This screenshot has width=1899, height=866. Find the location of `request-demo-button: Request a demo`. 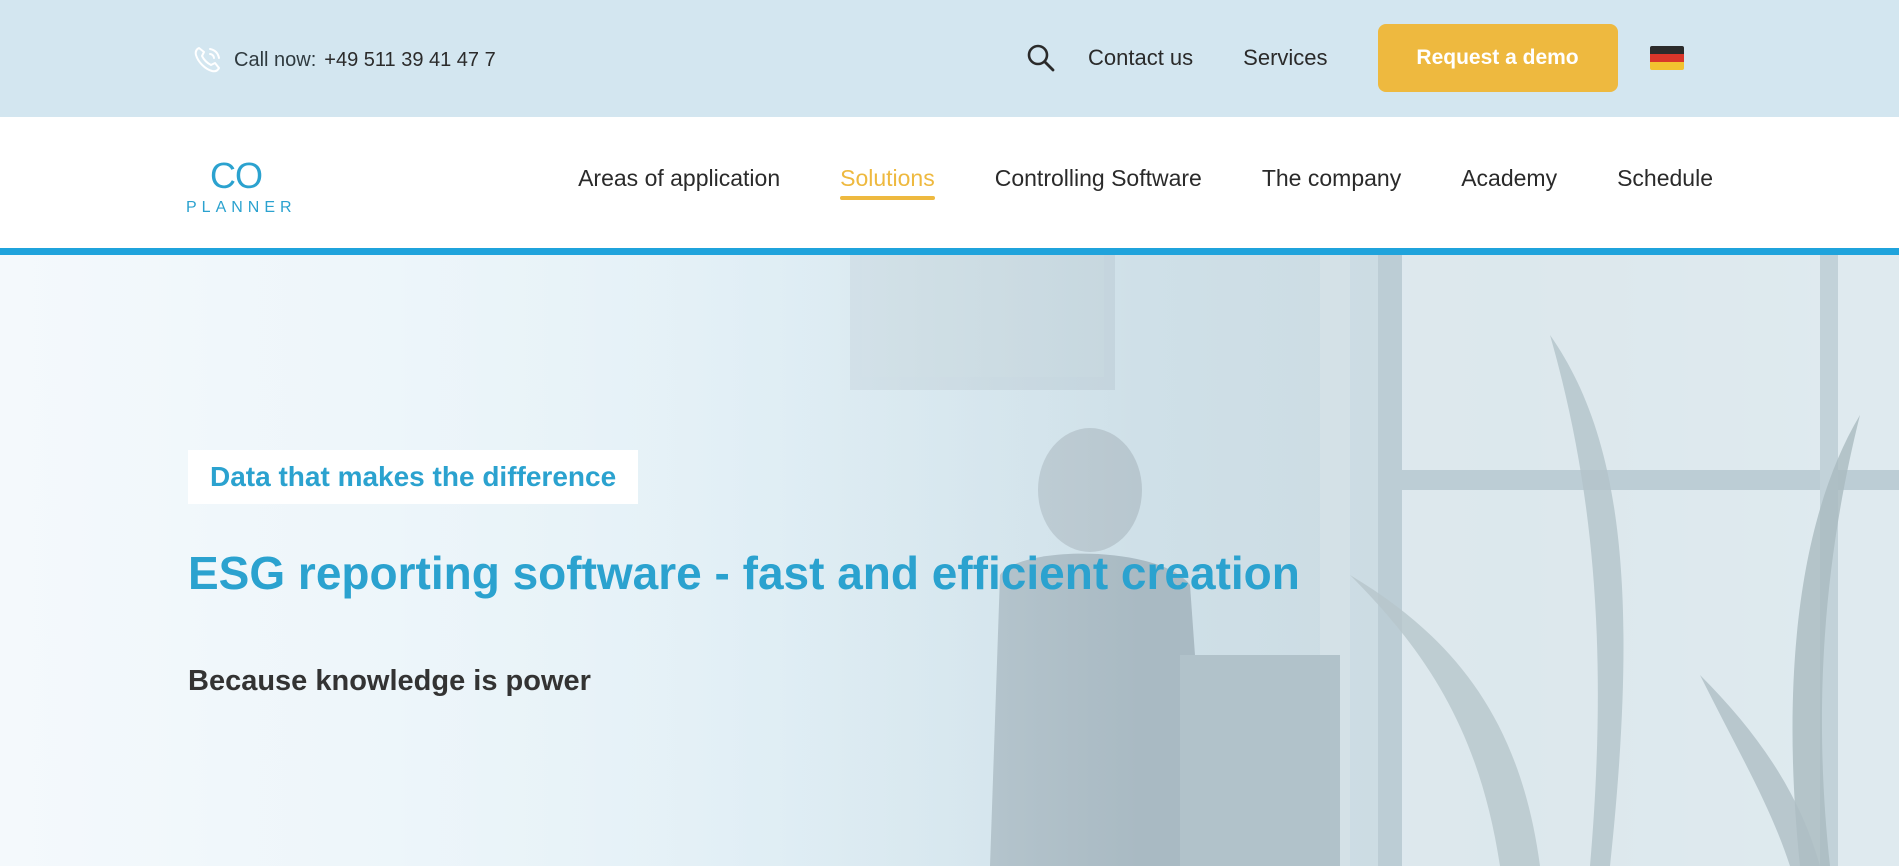

request-demo-button: Request a demo is located at coordinates (1497, 58).